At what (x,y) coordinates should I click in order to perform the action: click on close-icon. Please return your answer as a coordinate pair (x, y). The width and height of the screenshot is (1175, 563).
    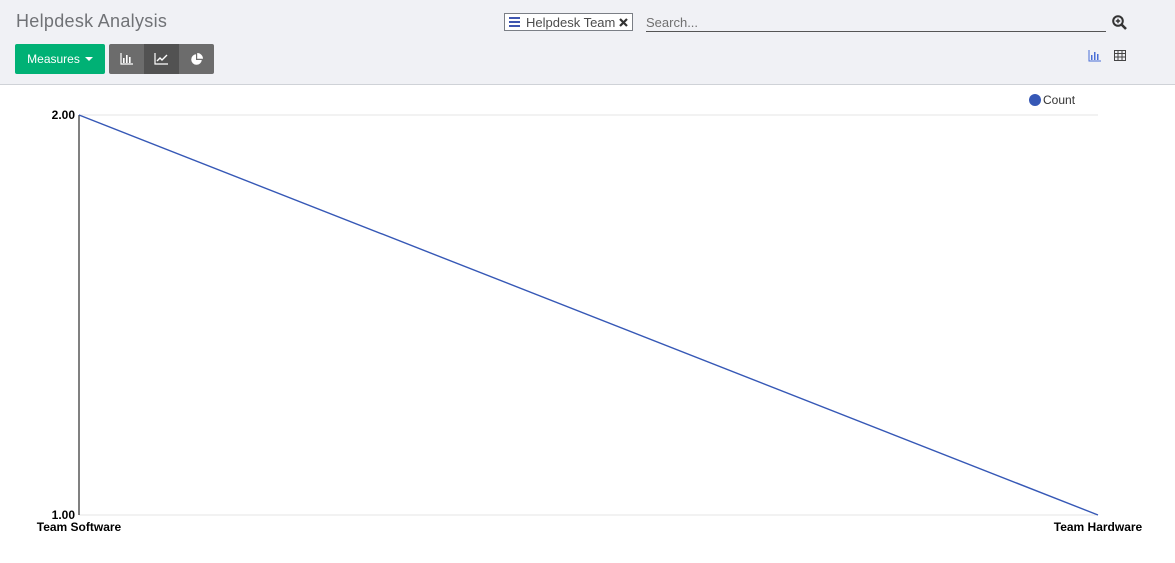
    Looking at the image, I should click on (624, 22).